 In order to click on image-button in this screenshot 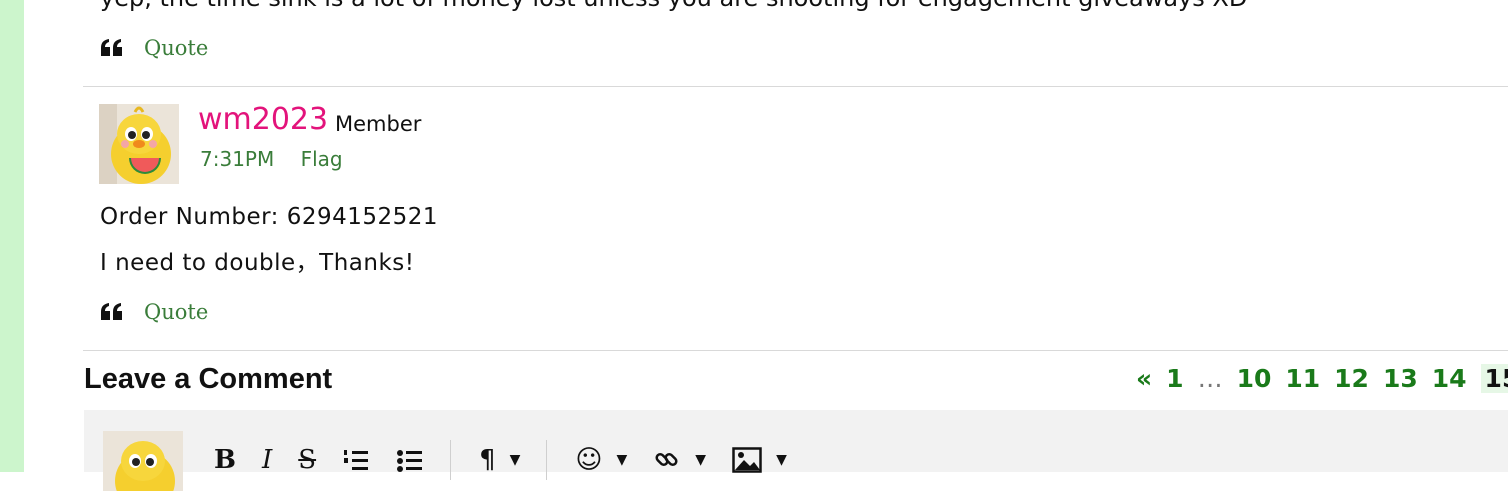, I will do `click(747, 460)`.